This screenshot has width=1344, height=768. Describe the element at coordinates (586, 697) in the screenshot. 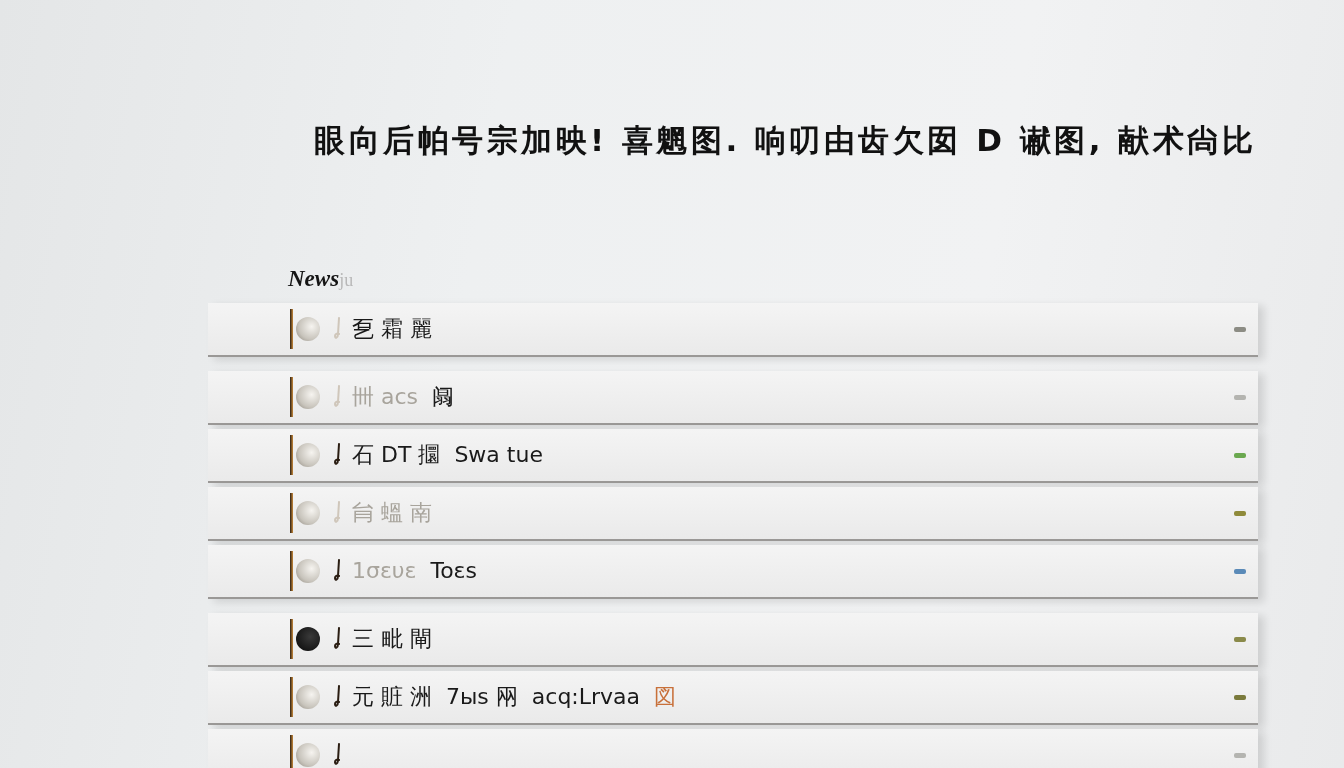

I see `row-text: acq:Lrvaa` at that location.